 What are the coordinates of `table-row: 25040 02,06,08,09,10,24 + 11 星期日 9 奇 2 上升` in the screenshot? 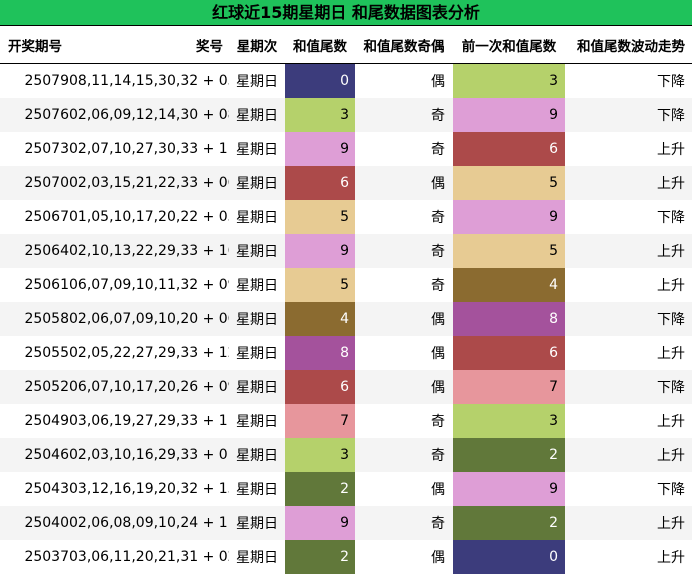 It's located at (346, 523).